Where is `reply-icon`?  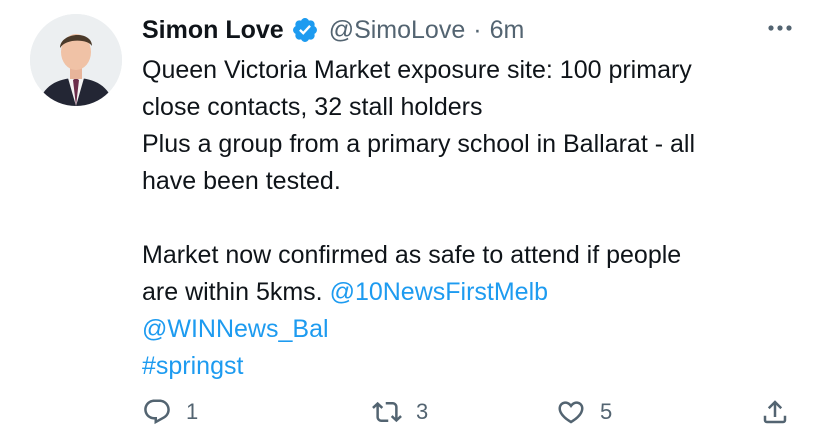
reply-icon is located at coordinates (157, 412).